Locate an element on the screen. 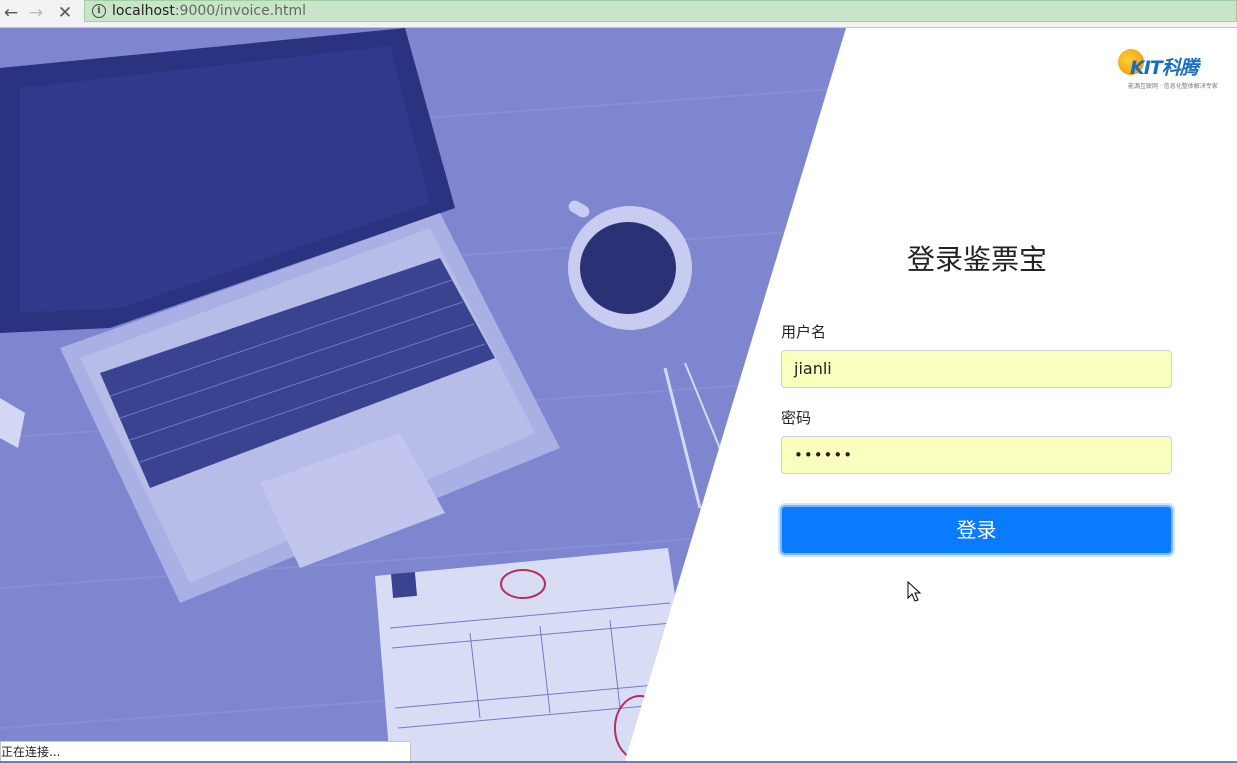 This screenshot has width=1237, height=763. url-path: :9000/invoice.html is located at coordinates (240, 11).